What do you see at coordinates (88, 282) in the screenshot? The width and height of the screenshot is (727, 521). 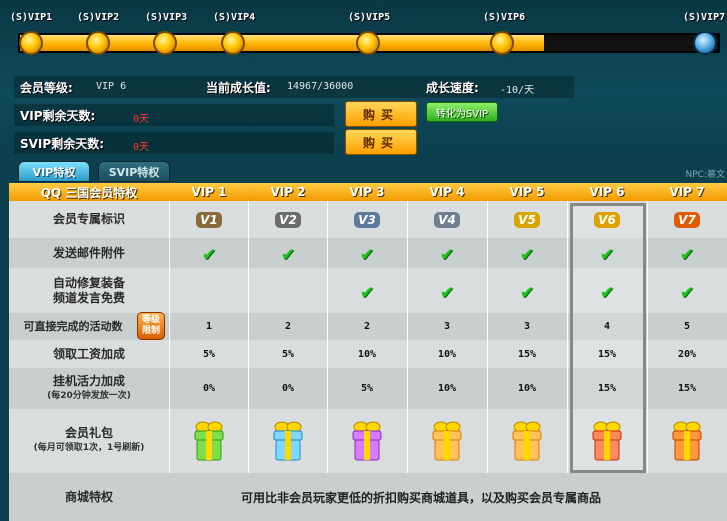 I see `row-label: 自动修复装备` at bounding box center [88, 282].